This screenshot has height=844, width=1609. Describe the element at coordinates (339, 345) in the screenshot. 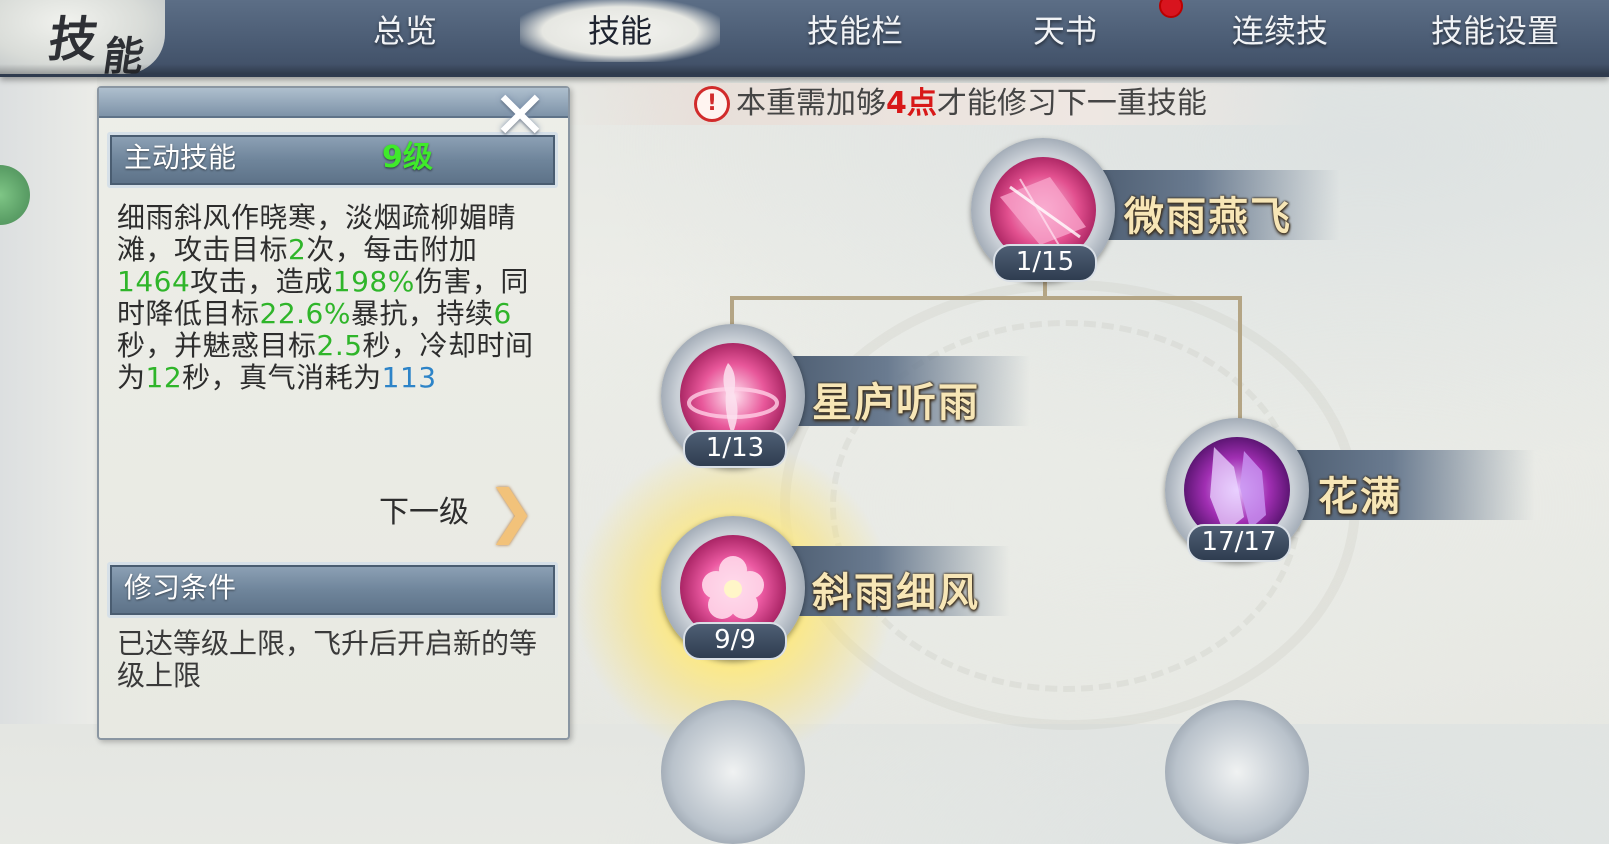

I see `desc-charm: 2.5` at that location.